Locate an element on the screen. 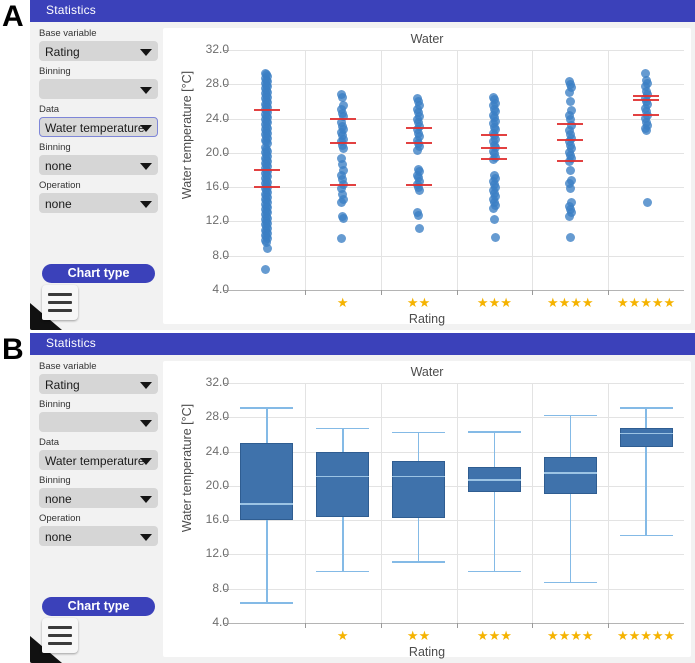 This screenshot has height=663, width=695. window-title: Statistics is located at coordinates (71, 343).